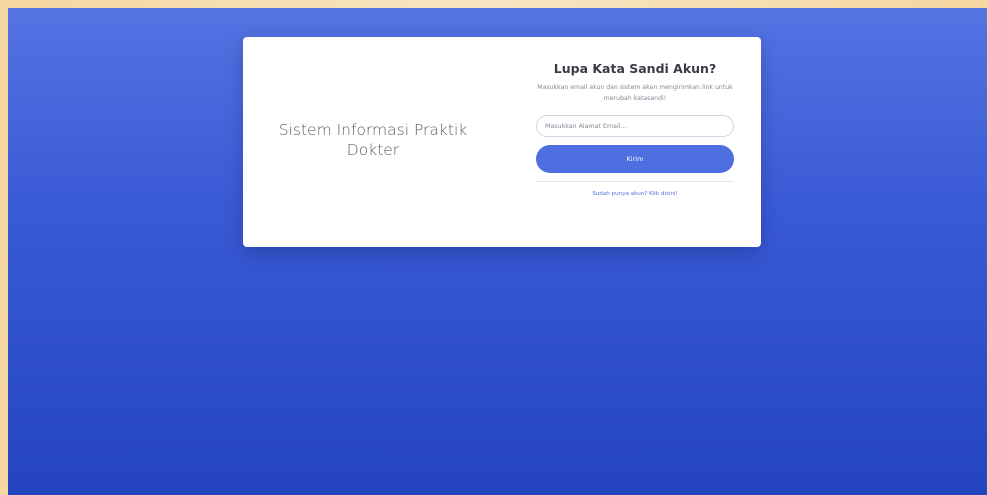 The height and width of the screenshot is (495, 988). What do you see at coordinates (635, 68) in the screenshot?
I see `form-title: Lupa Kata Sandi Akun?` at bounding box center [635, 68].